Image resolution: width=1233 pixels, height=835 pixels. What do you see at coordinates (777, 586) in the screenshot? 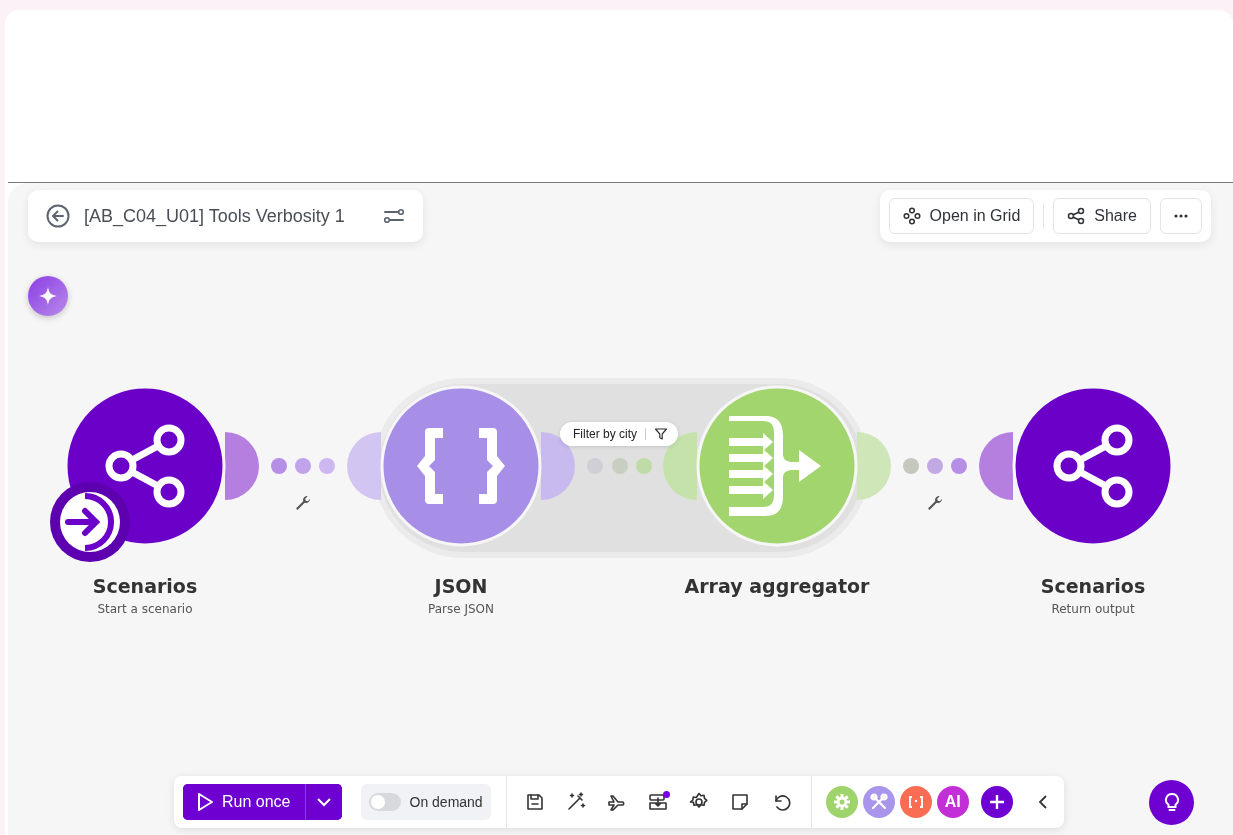
I see `module-name: Array aggregator` at bounding box center [777, 586].